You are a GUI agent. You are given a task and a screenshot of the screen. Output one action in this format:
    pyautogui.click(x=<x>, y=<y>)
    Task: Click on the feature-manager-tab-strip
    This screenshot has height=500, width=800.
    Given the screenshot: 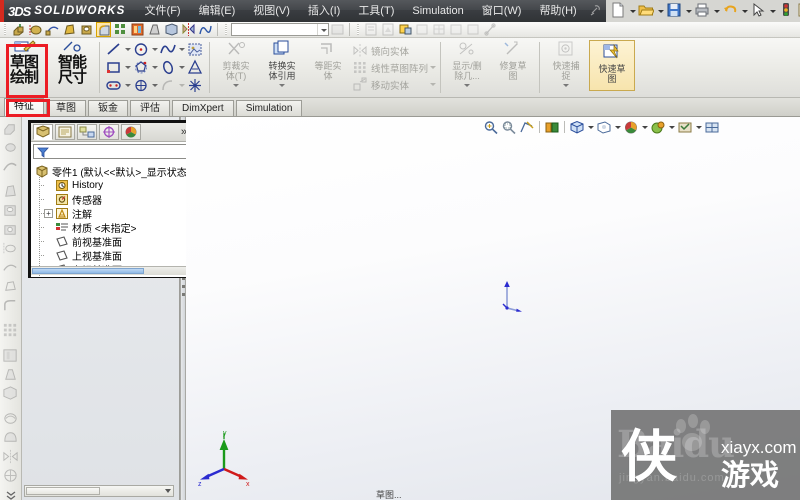 What is the action you would take?
    pyautogui.click(x=99, y=491)
    